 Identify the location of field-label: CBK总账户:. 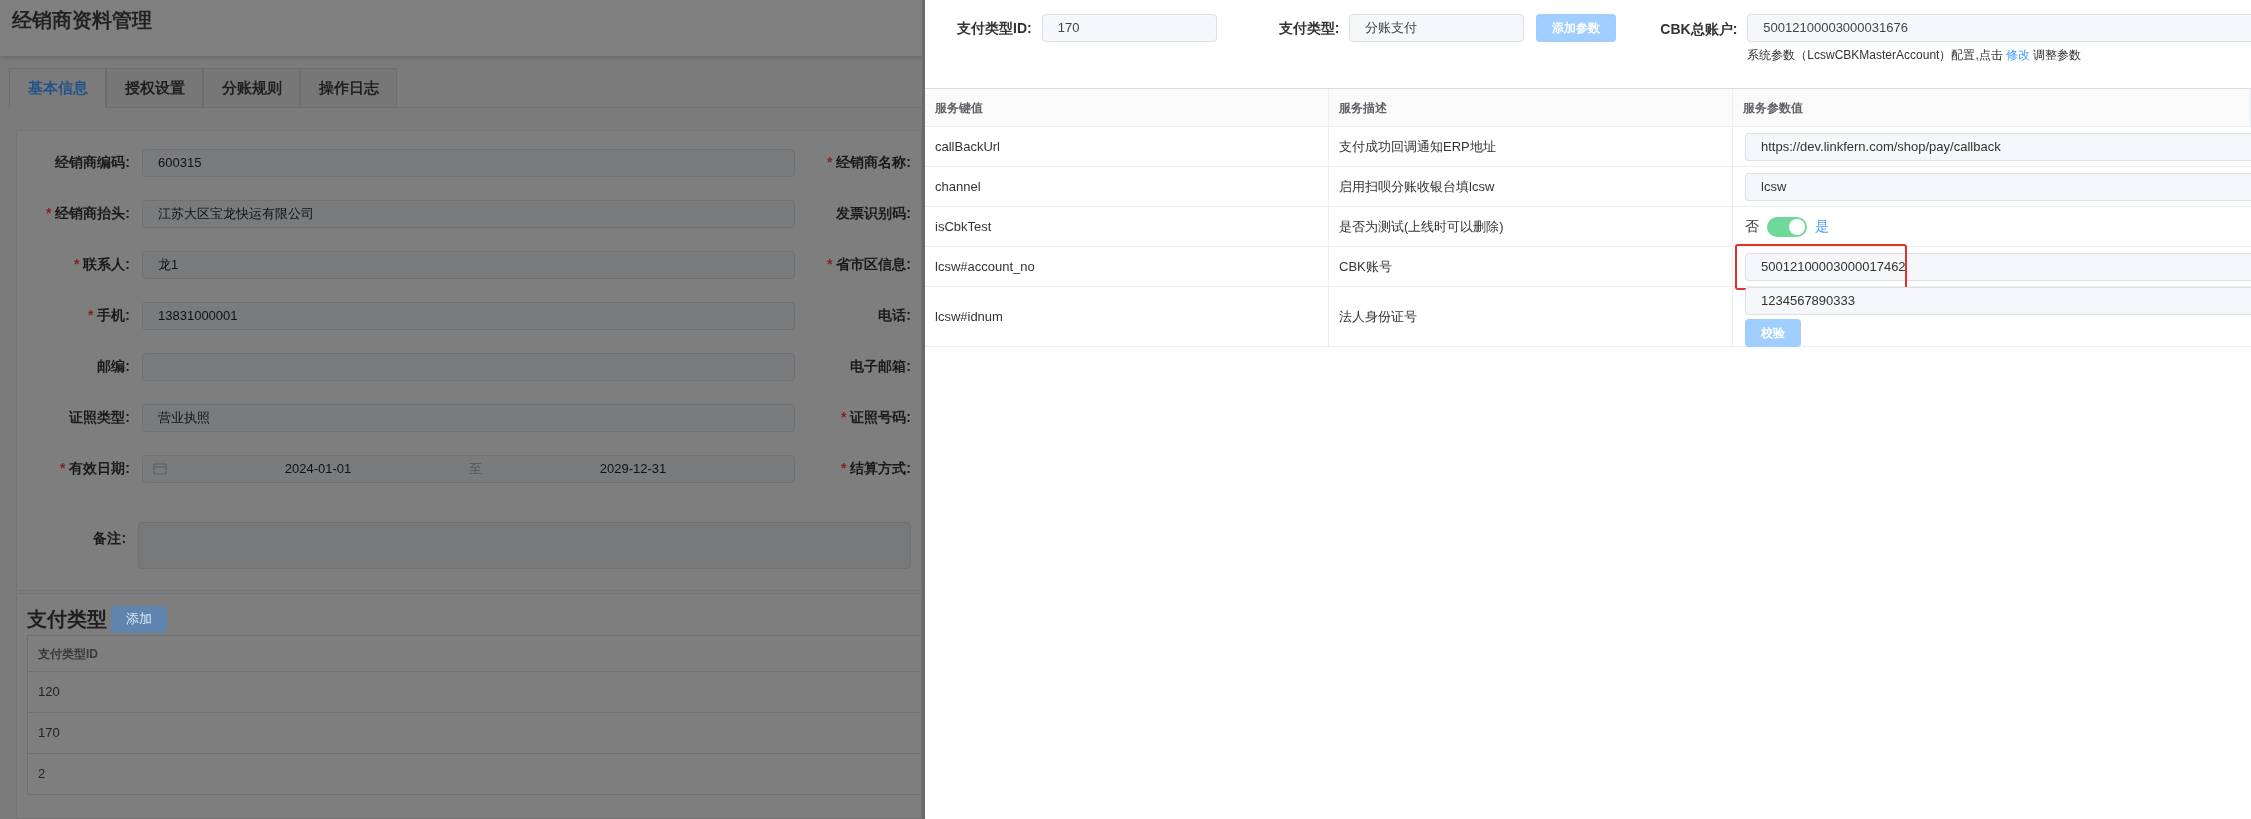
(1699, 29).